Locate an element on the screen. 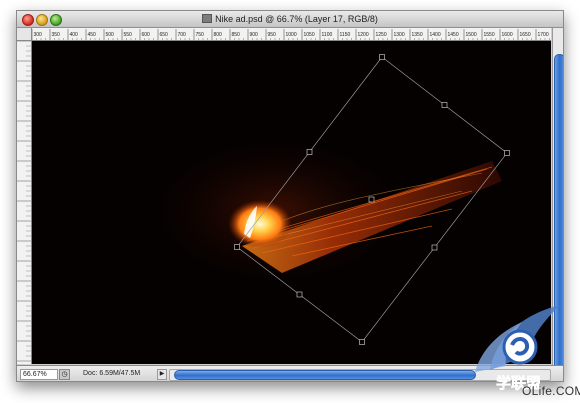 Image resolution: width=580 pixels, height=403 pixels. vertical-ruler is located at coordinates (24, 202).